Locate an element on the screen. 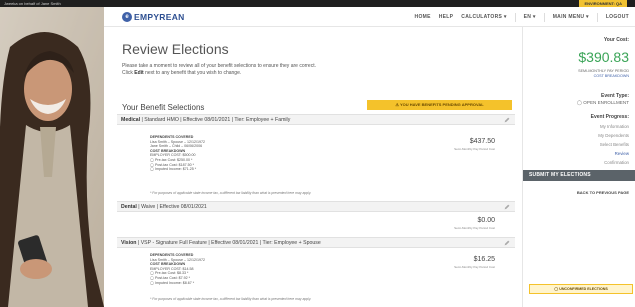 Image resolution: width=635 pixels, height=307 pixels. dental-details: | Waive | Effective 08/01/2021 is located at coordinates (171, 207).